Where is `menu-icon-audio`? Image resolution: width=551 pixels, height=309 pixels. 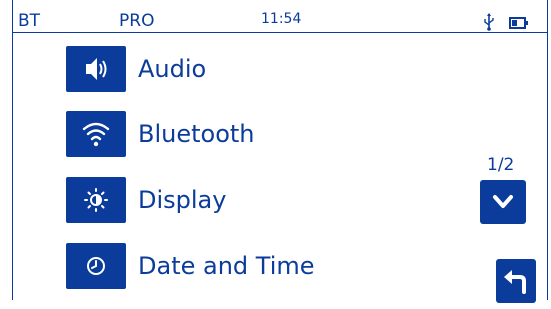 menu-icon-audio is located at coordinates (96, 69).